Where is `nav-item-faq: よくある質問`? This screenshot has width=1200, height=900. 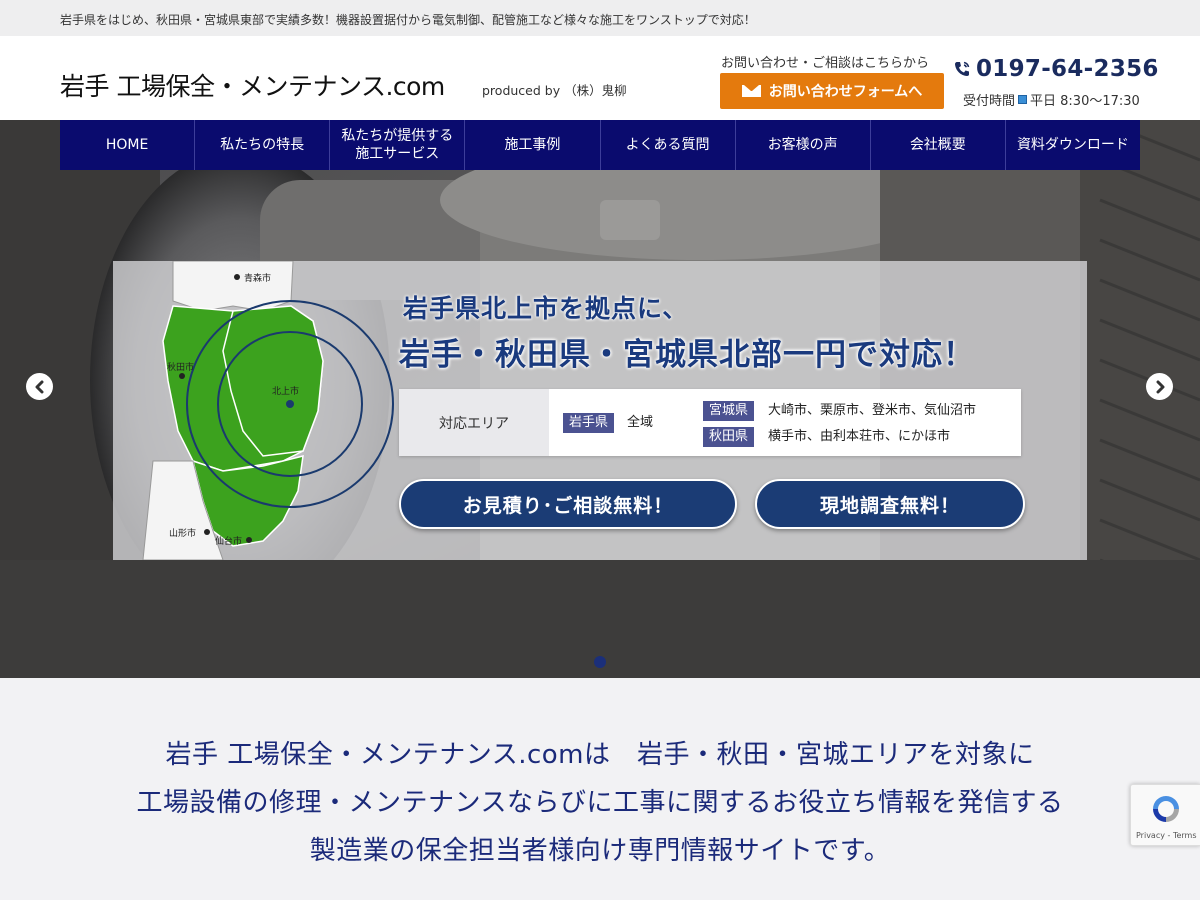 nav-item-faq: よくある質問 is located at coordinates (668, 145).